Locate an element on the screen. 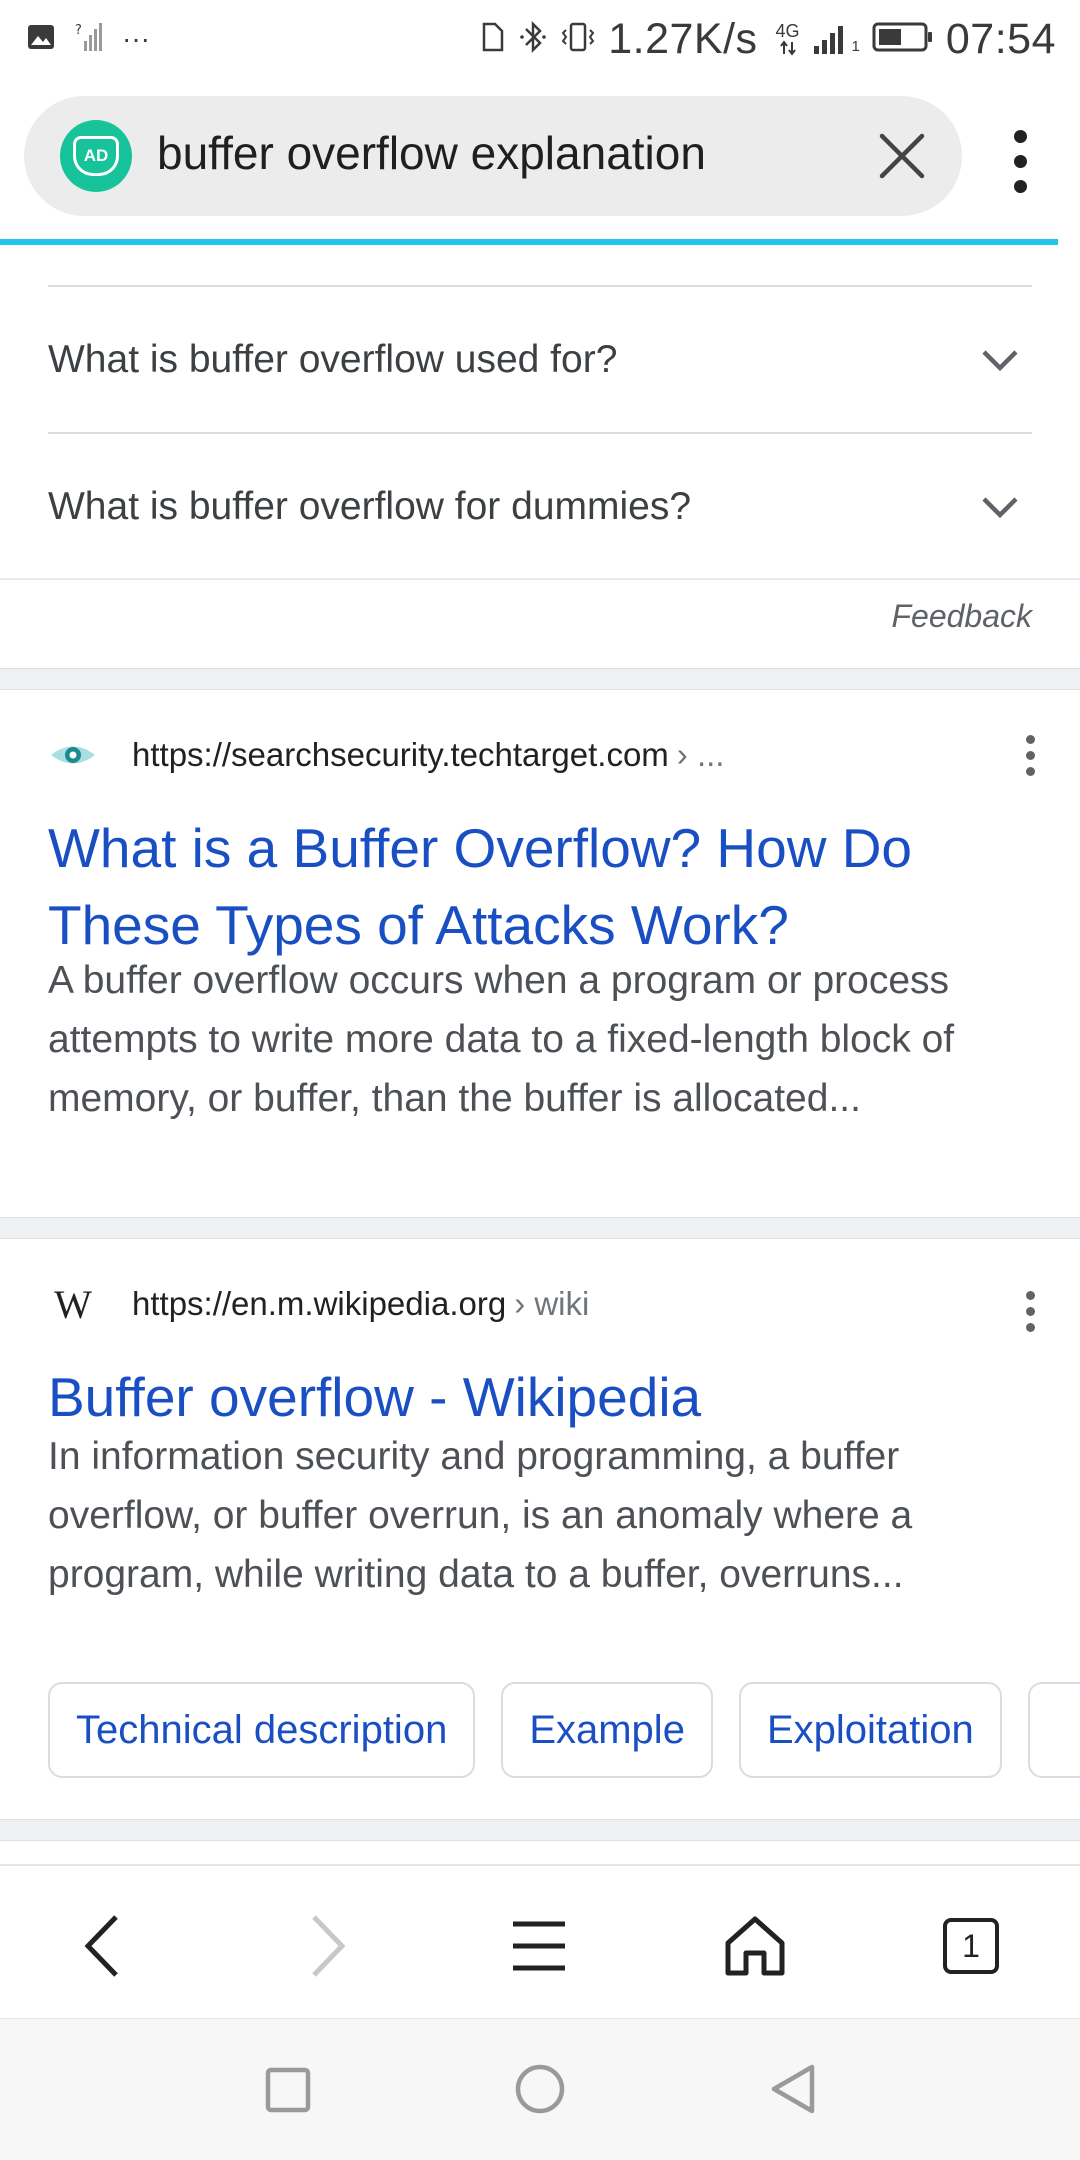  faq-item: What is buffer overflow used for? is located at coordinates (540, 360).